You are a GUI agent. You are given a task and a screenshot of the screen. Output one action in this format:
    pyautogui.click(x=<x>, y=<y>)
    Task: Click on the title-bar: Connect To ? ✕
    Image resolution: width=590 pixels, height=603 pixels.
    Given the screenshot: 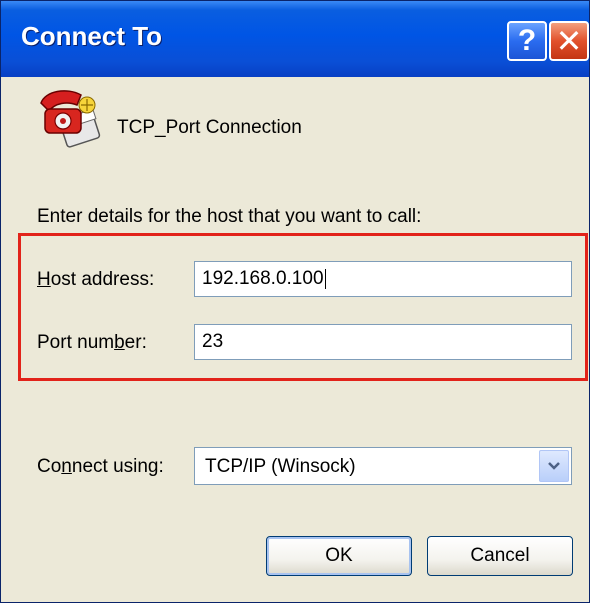 What is the action you would take?
    pyautogui.click(x=295, y=39)
    